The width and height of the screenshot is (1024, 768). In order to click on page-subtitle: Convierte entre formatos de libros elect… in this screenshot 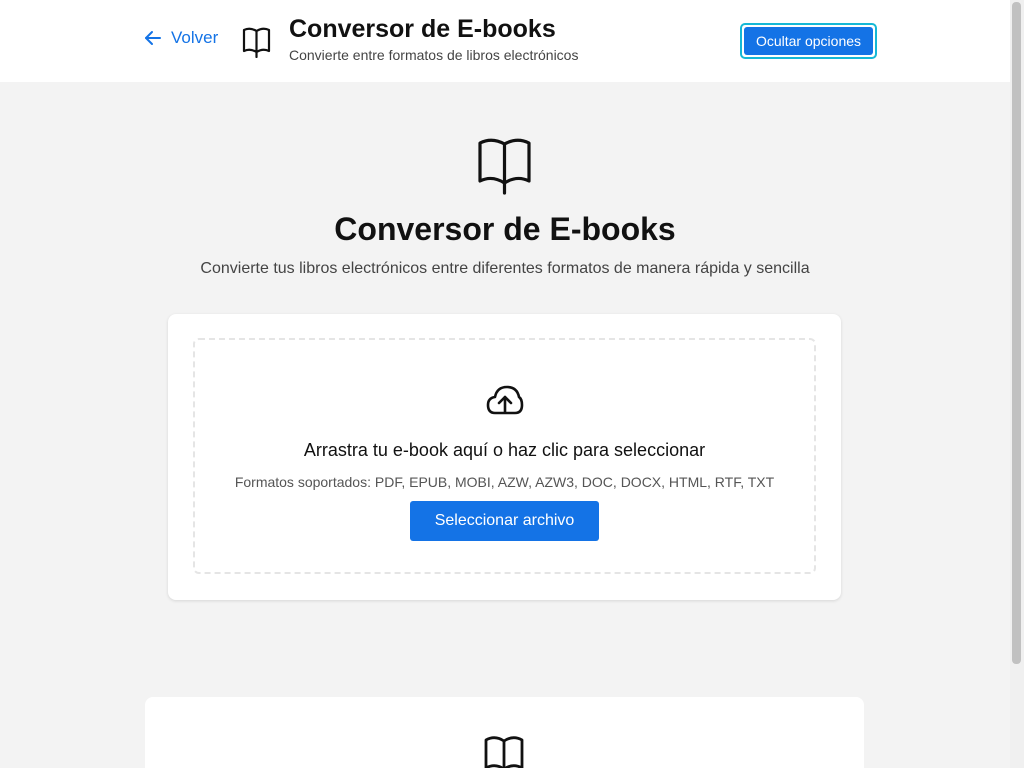, I will do `click(434, 55)`.